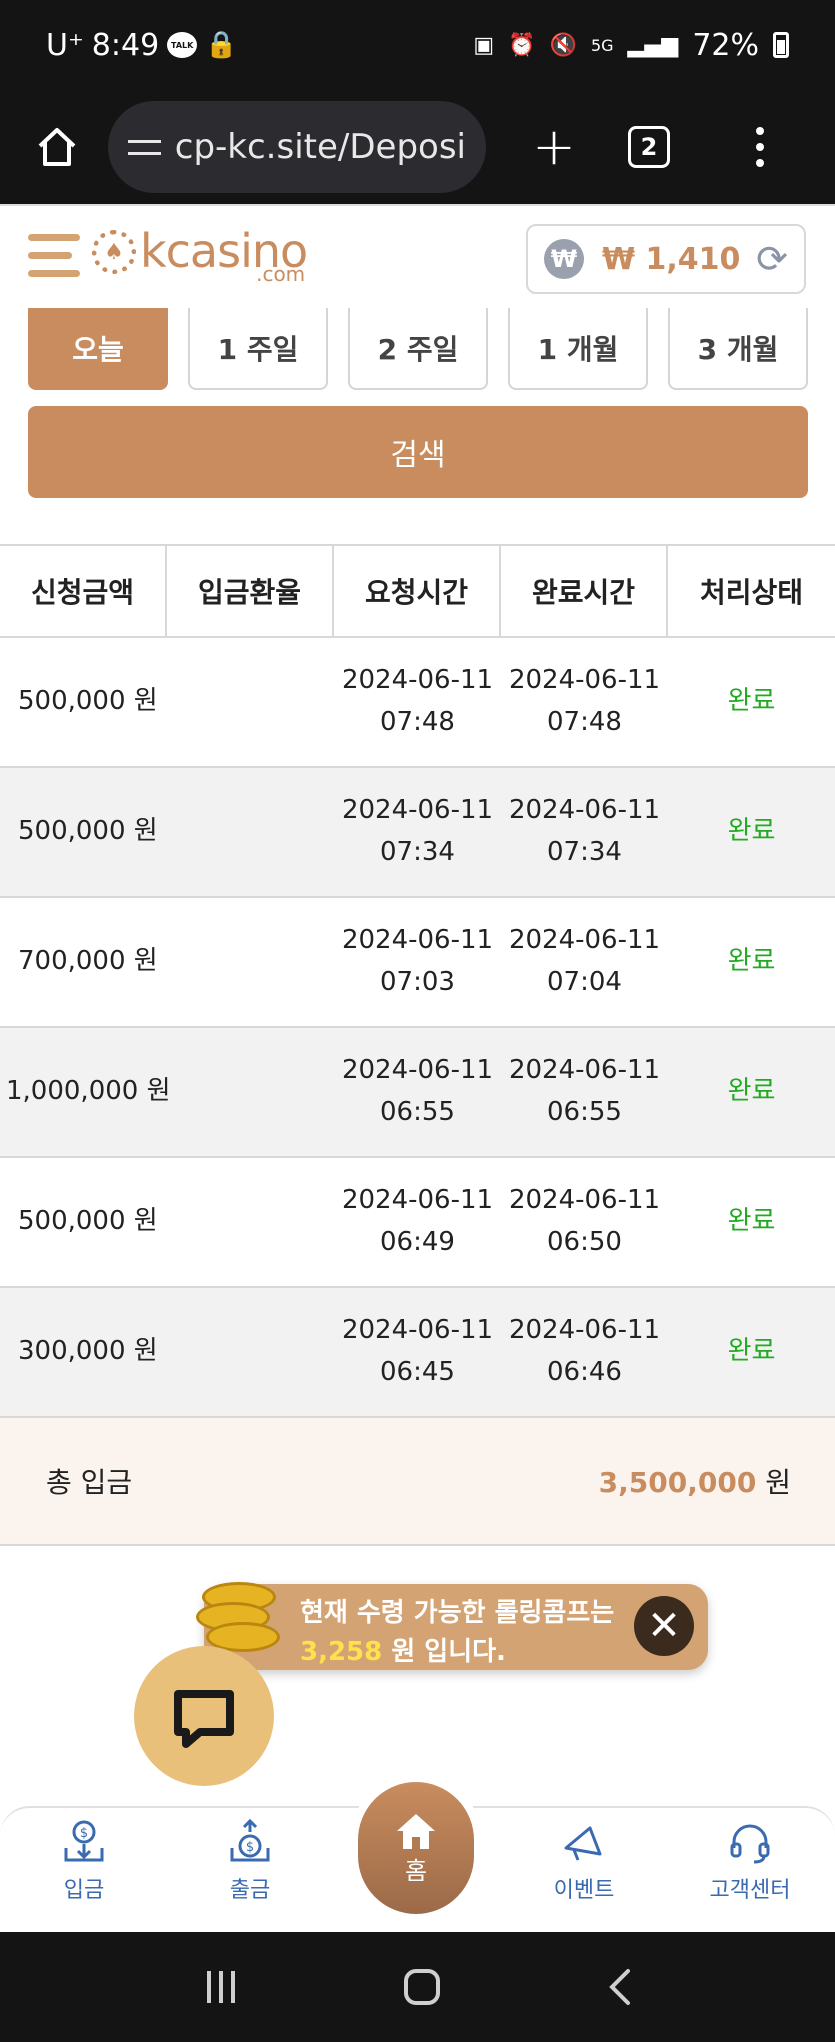  What do you see at coordinates (417, 591) in the screenshot?
I see `table-header: 신청금액 입금환율 요청시간 완료시간 처리상태` at bounding box center [417, 591].